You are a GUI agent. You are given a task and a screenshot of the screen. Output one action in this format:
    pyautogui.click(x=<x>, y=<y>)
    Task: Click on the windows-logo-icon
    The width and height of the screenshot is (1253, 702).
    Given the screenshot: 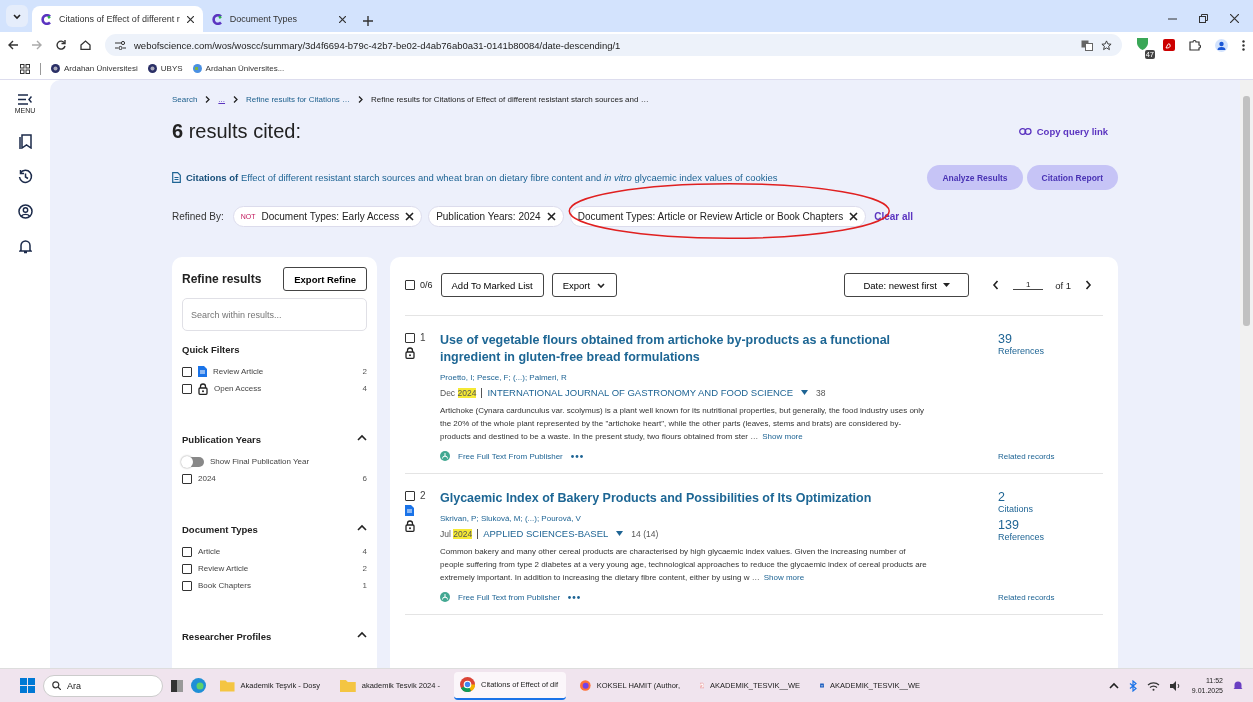 What is the action you would take?
    pyautogui.click(x=27, y=685)
    